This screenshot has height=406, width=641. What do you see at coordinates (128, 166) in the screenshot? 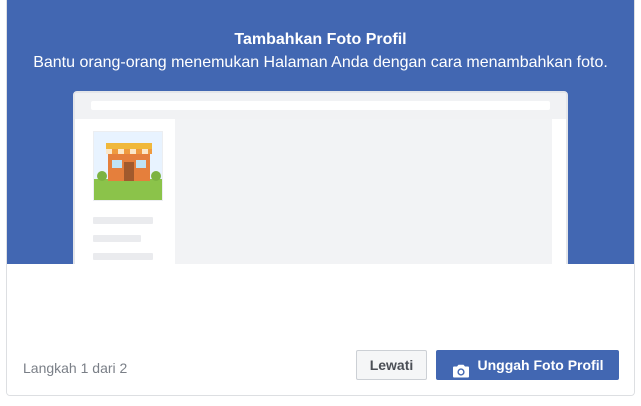
I see `storefront-icon` at bounding box center [128, 166].